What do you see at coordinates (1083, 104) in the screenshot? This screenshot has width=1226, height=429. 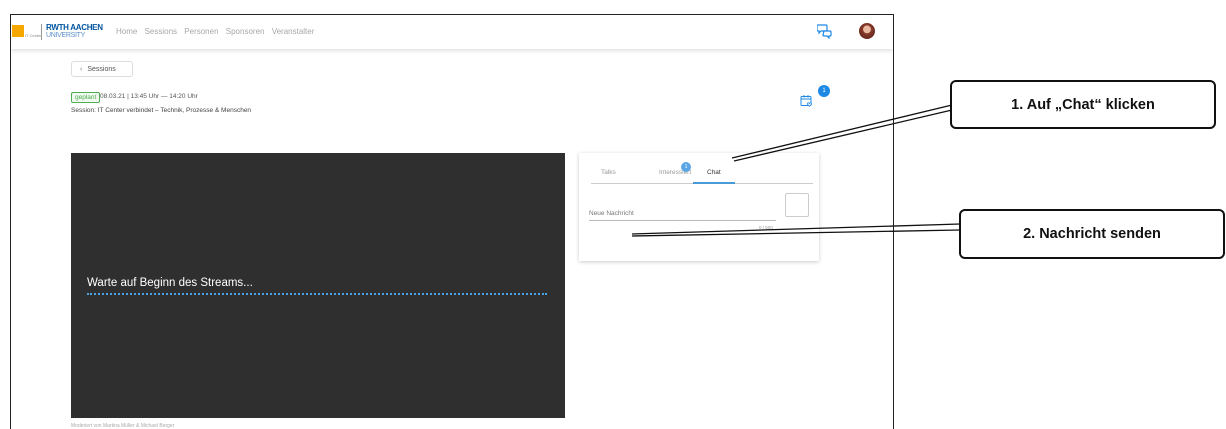 I see `callout-step-1: 1. Auf „Chat“ klicken` at bounding box center [1083, 104].